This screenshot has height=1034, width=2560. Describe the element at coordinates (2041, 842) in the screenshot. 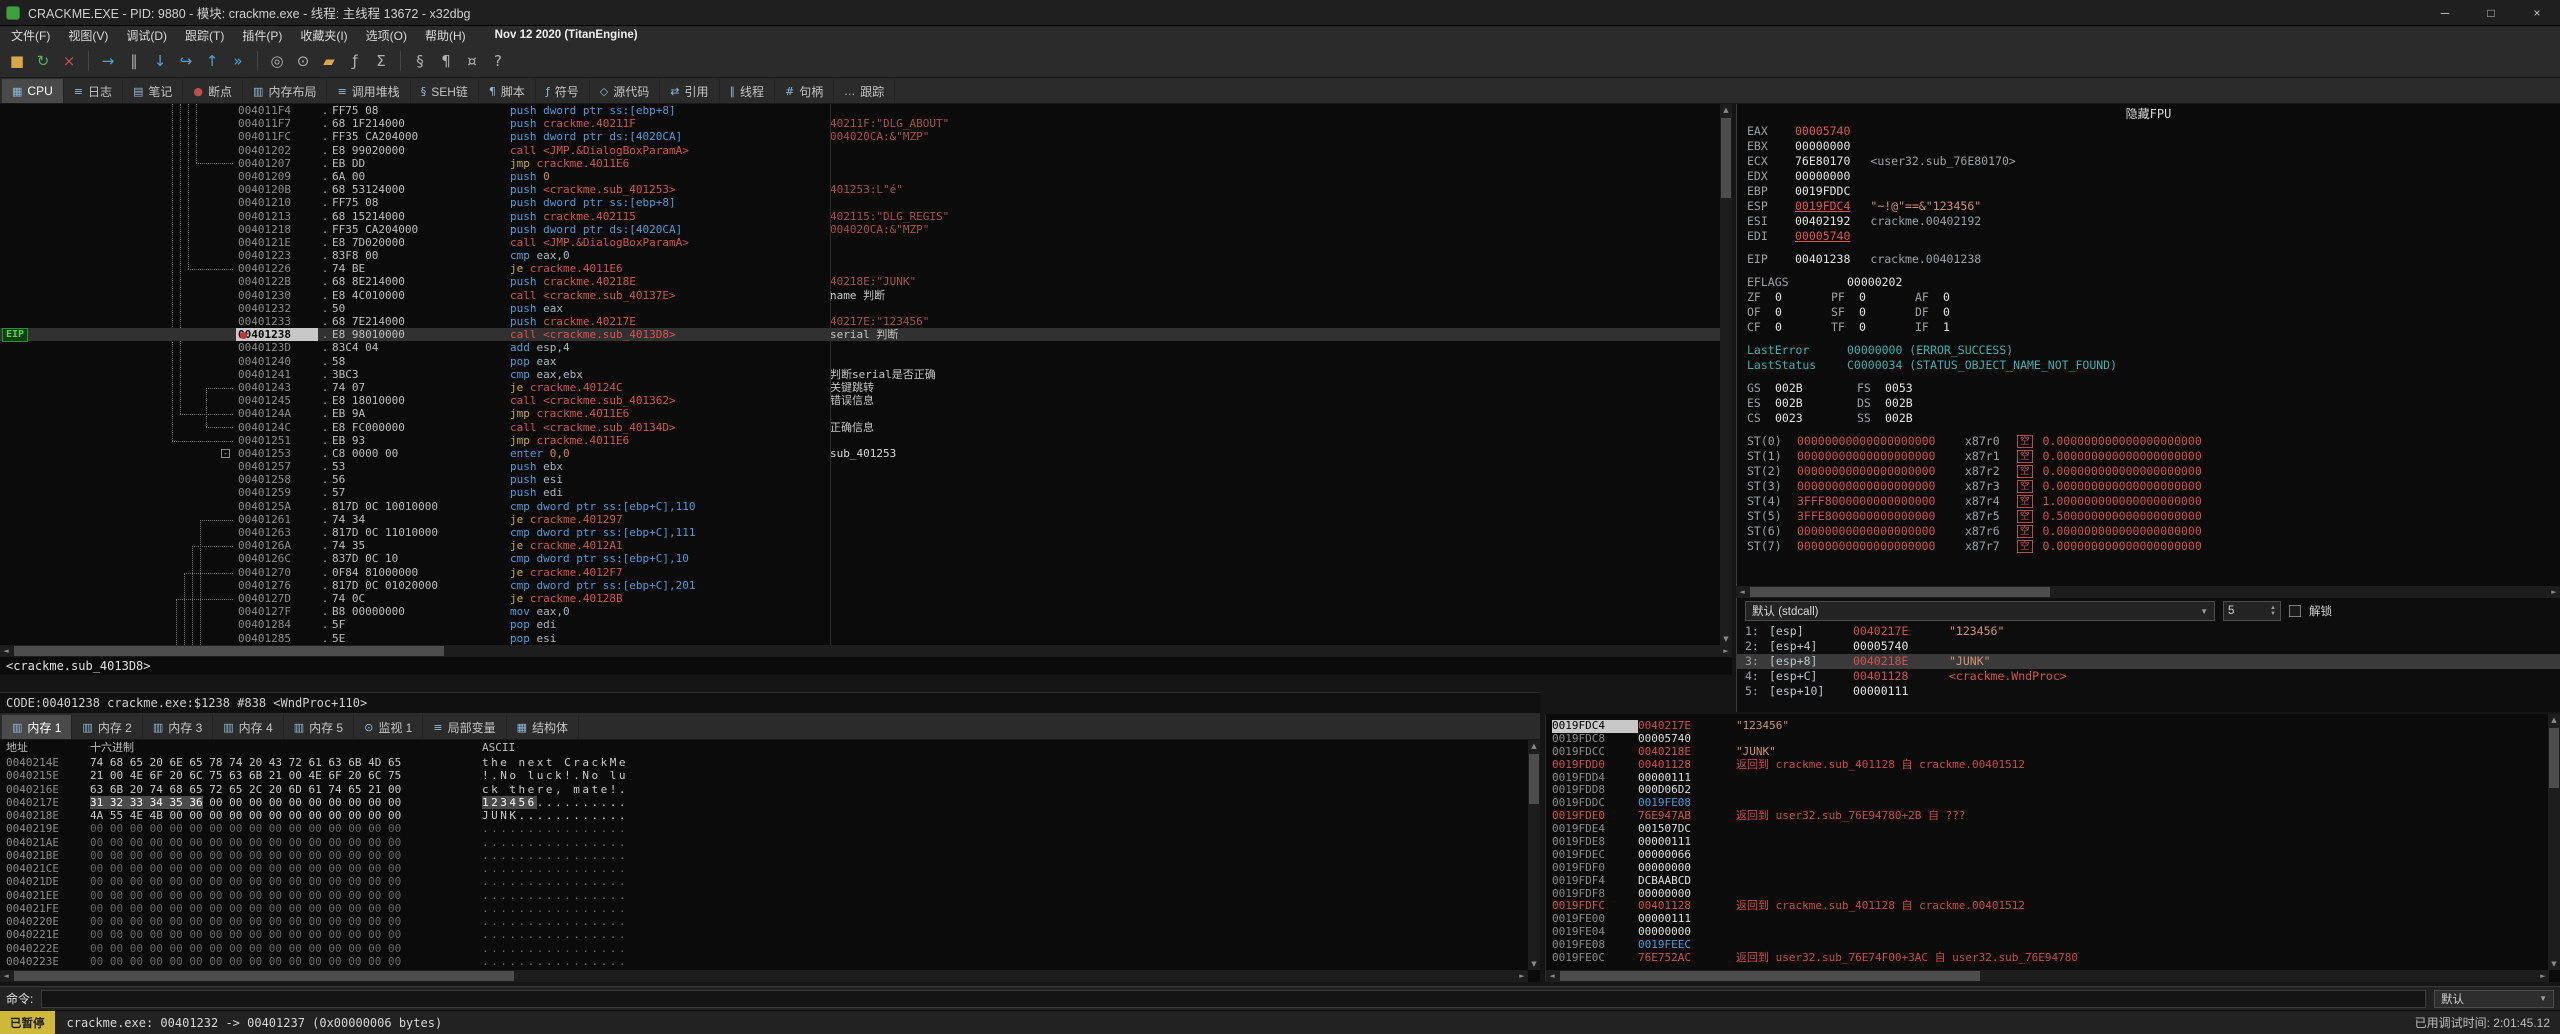

I see `stack-row: 0019FDE8 00000111` at that location.